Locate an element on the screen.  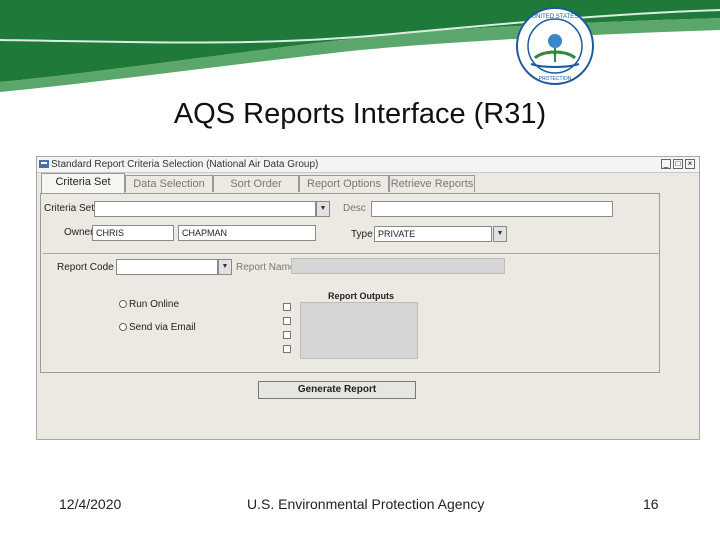
tab-report-options: Report Options is located at coordinates (344, 183).